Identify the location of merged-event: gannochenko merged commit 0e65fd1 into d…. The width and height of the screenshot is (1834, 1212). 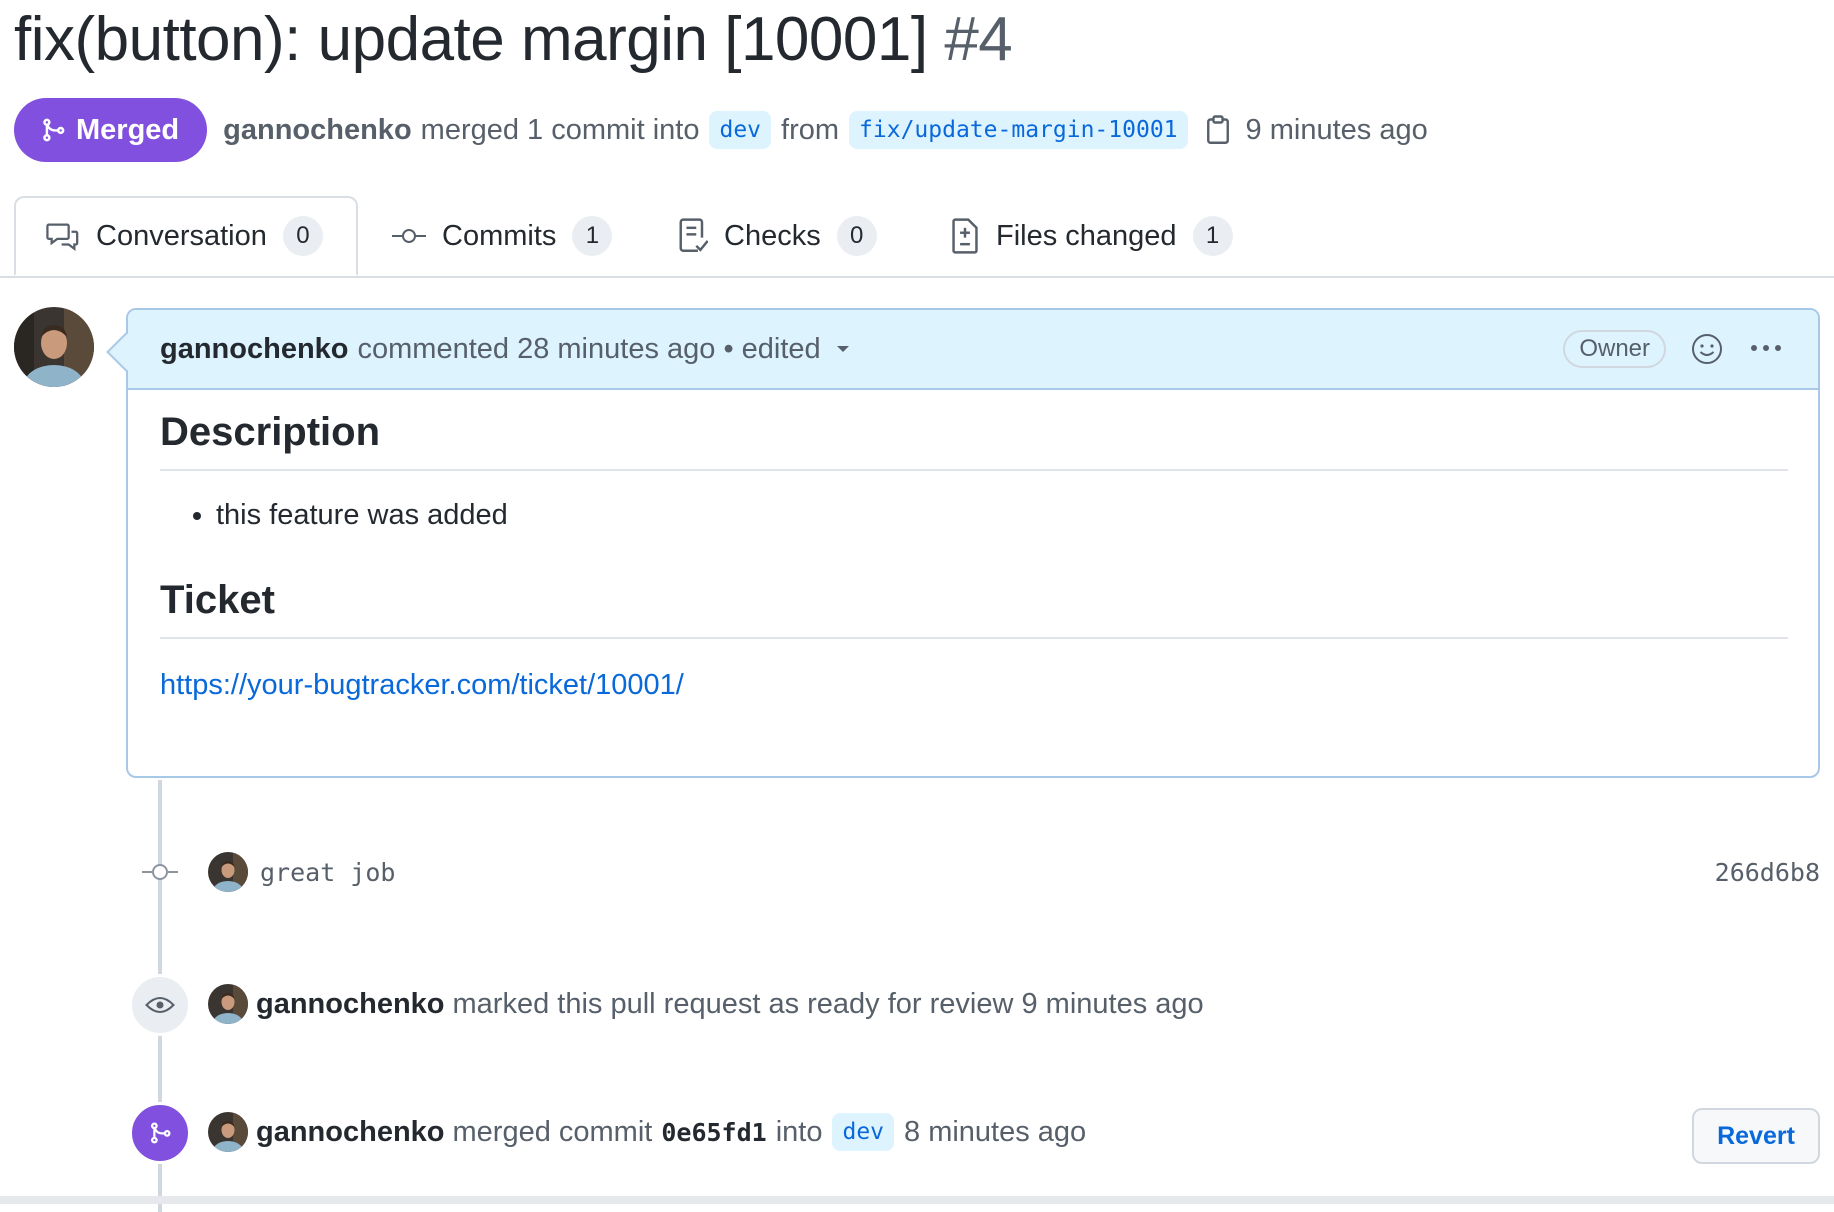
(647, 1132).